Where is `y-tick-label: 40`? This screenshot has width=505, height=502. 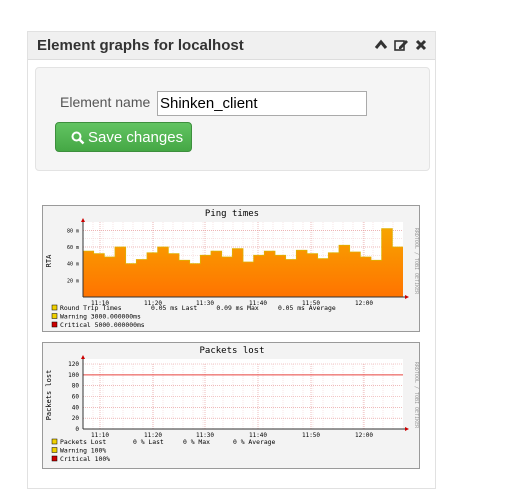 y-tick-label: 40 is located at coordinates (76, 407).